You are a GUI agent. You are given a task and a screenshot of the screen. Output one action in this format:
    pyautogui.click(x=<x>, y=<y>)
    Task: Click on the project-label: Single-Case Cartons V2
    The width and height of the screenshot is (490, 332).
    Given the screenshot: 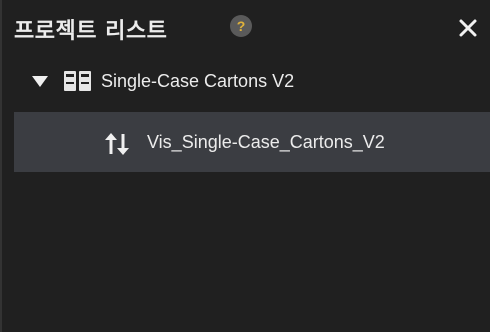 What is the action you would take?
    pyautogui.click(x=198, y=81)
    